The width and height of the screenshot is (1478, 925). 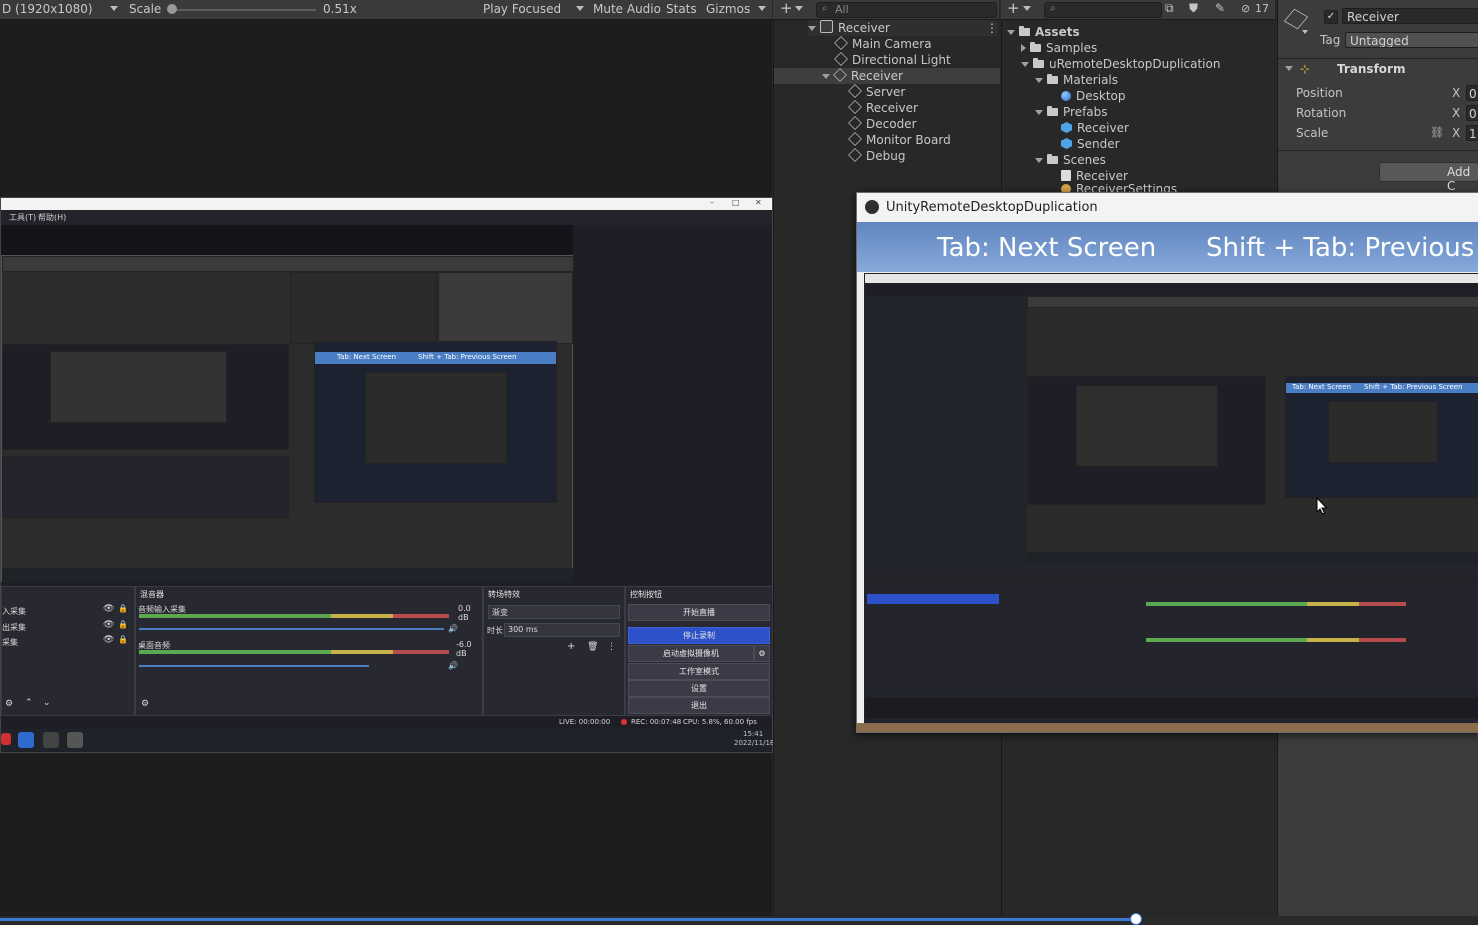 I want to click on hierarchy-search-input: ⌕ All, so click(x=906, y=10).